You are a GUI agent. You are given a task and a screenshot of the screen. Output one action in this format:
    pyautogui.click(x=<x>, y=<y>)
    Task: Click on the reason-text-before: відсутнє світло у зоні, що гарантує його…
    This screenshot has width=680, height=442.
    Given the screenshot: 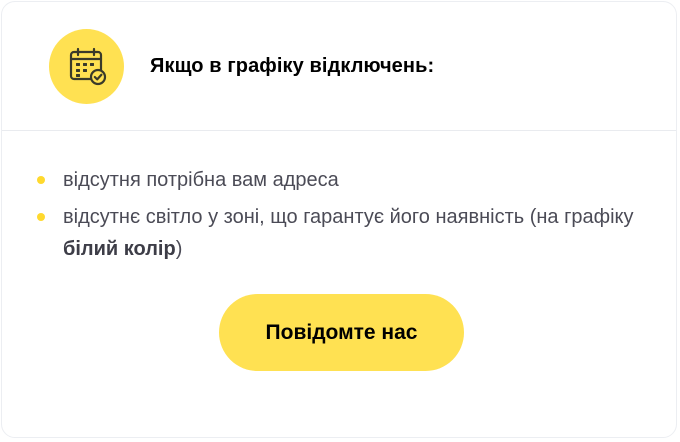 What is the action you would take?
    pyautogui.click(x=348, y=217)
    